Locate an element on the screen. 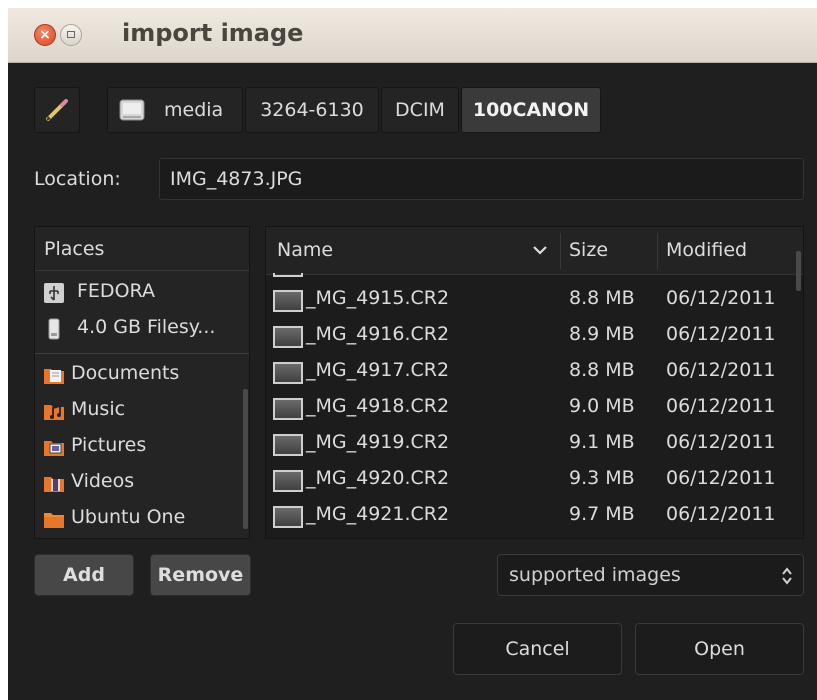 The image size is (817, 700). file-size: 9.1 MB is located at coordinates (602, 442).